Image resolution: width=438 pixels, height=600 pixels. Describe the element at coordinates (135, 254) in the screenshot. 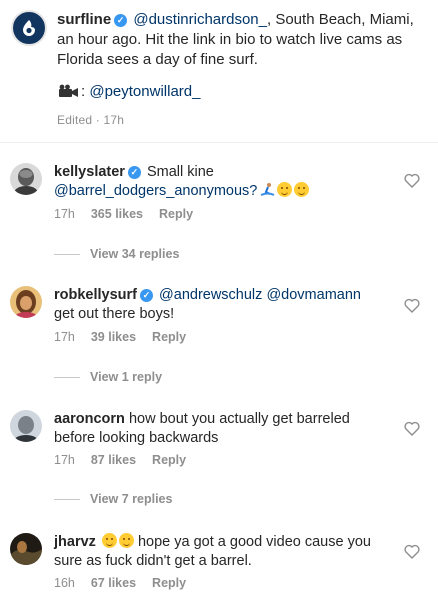

I see `view-replies-label: View 34 replies` at that location.